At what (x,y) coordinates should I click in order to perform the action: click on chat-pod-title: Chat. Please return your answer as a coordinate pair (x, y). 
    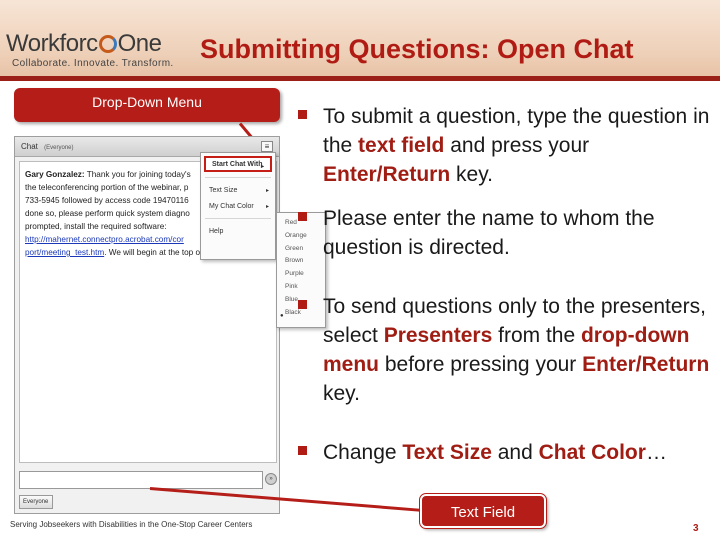
    Looking at the image, I should click on (29, 146).